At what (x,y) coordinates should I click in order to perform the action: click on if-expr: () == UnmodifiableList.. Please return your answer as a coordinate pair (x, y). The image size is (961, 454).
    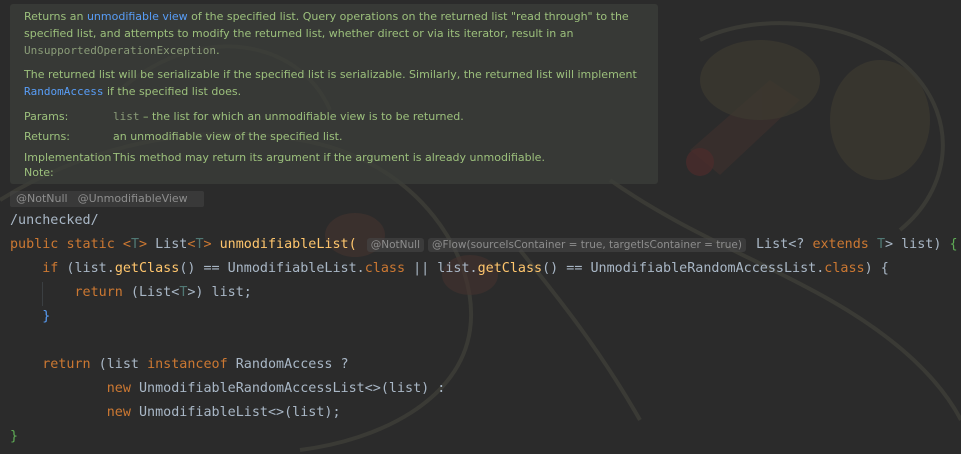
    Looking at the image, I should click on (272, 268).